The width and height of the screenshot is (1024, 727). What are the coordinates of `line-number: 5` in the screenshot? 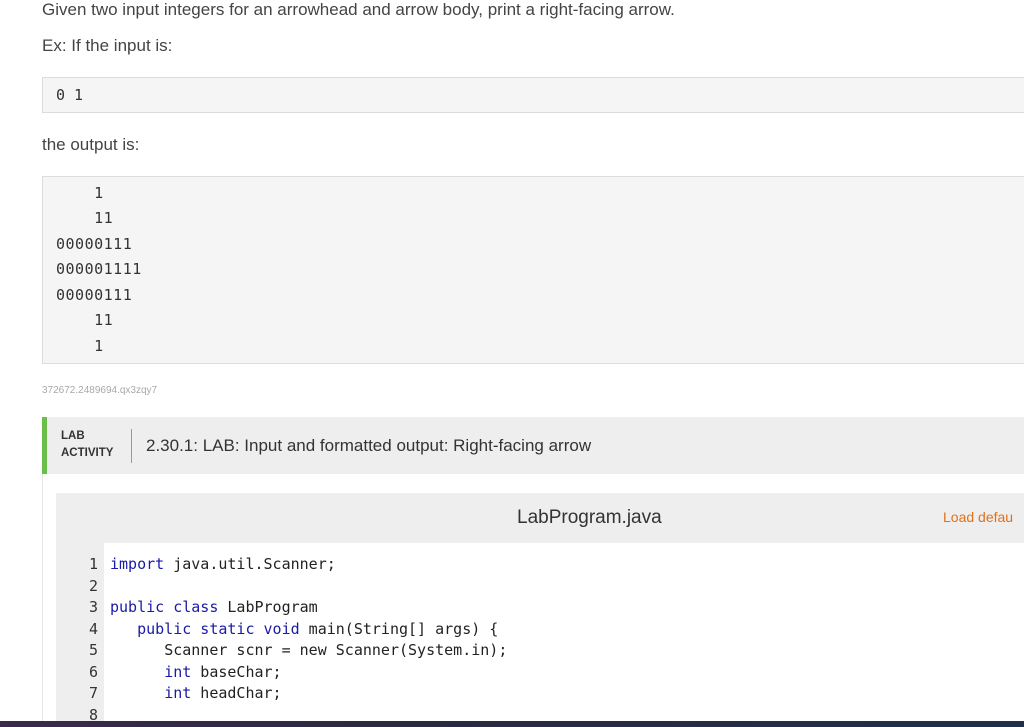 It's located at (93, 650).